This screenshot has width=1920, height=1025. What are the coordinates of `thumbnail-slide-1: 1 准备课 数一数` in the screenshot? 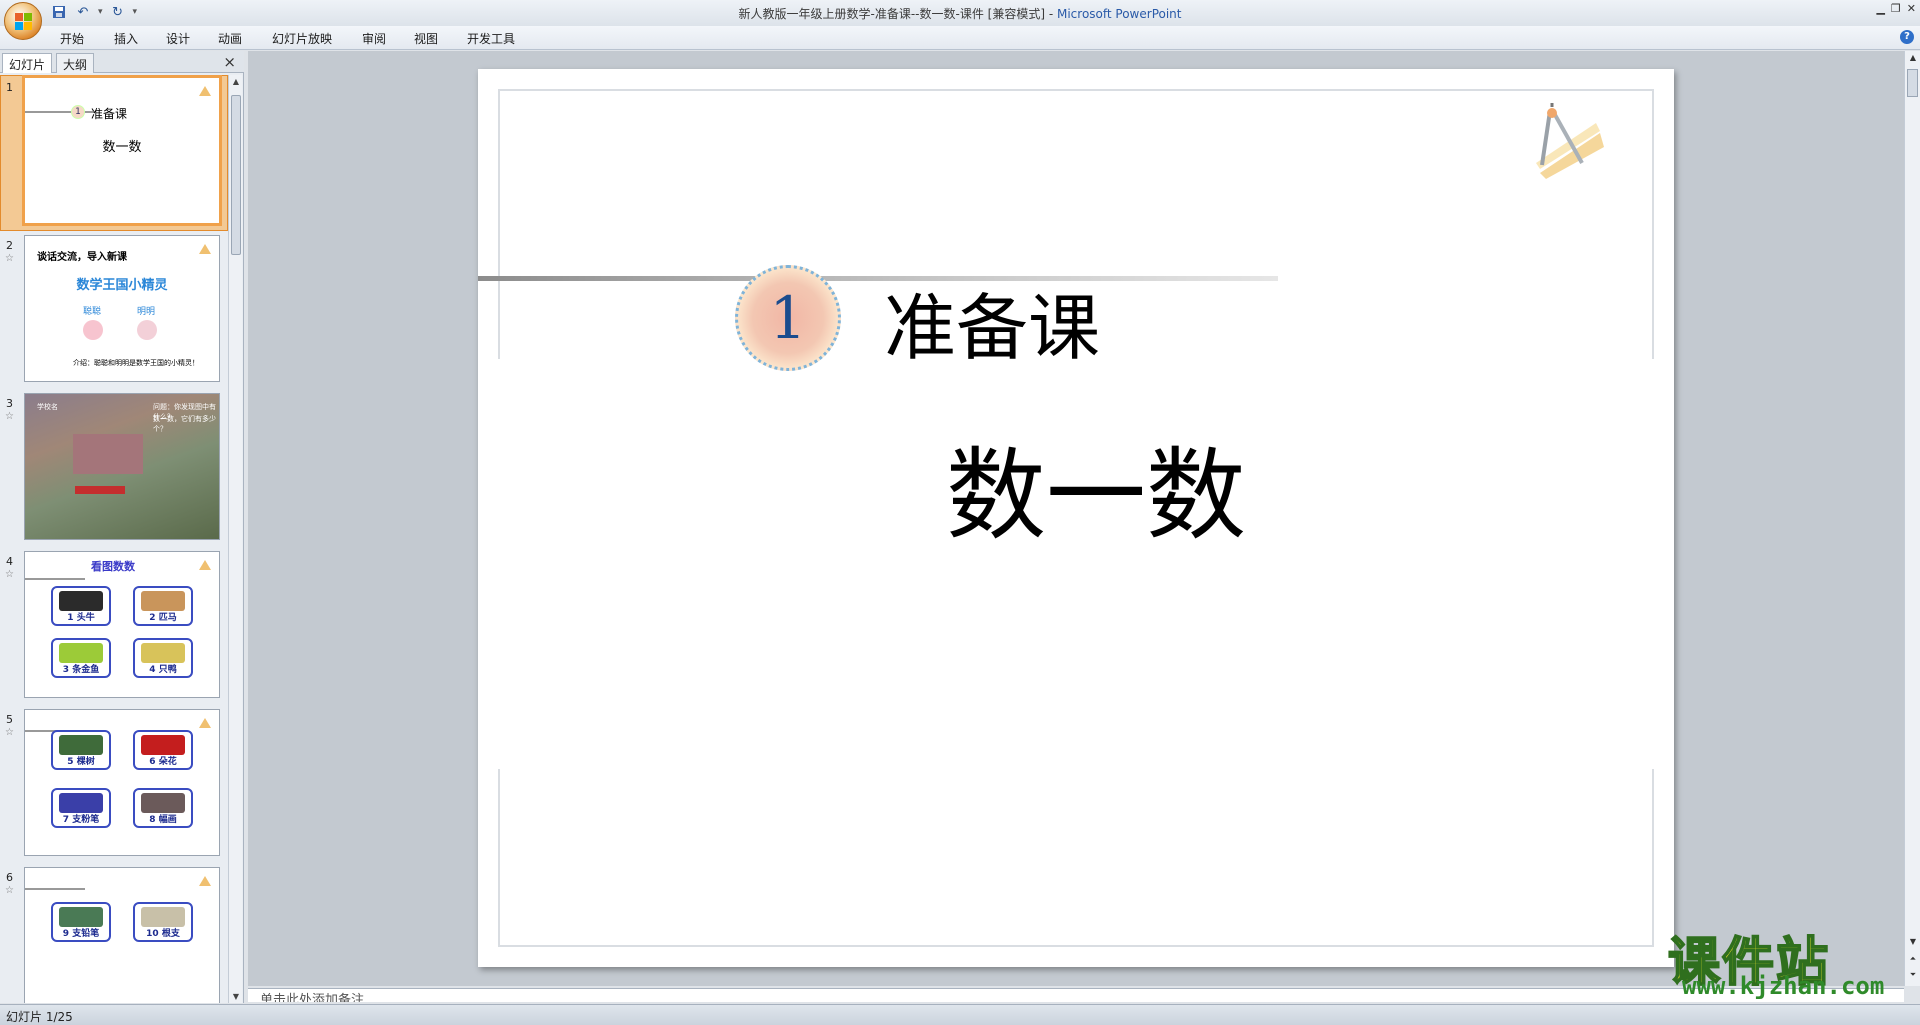 It's located at (122, 150).